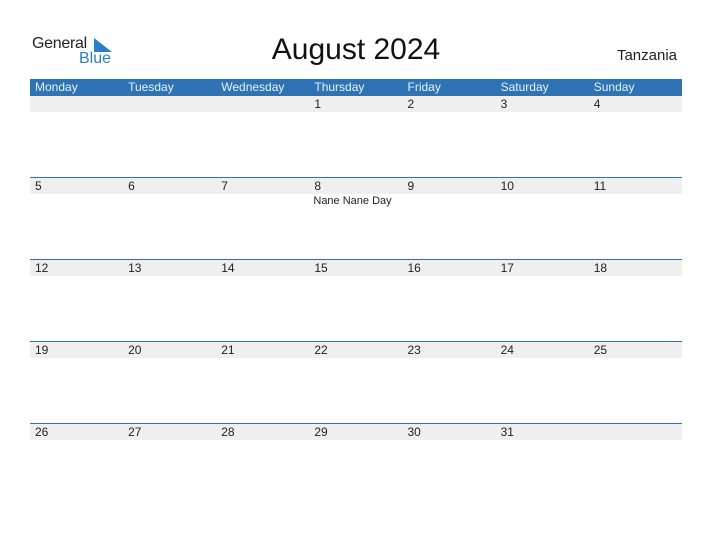  What do you see at coordinates (228, 432) in the screenshot?
I see `day-number: 28` at bounding box center [228, 432].